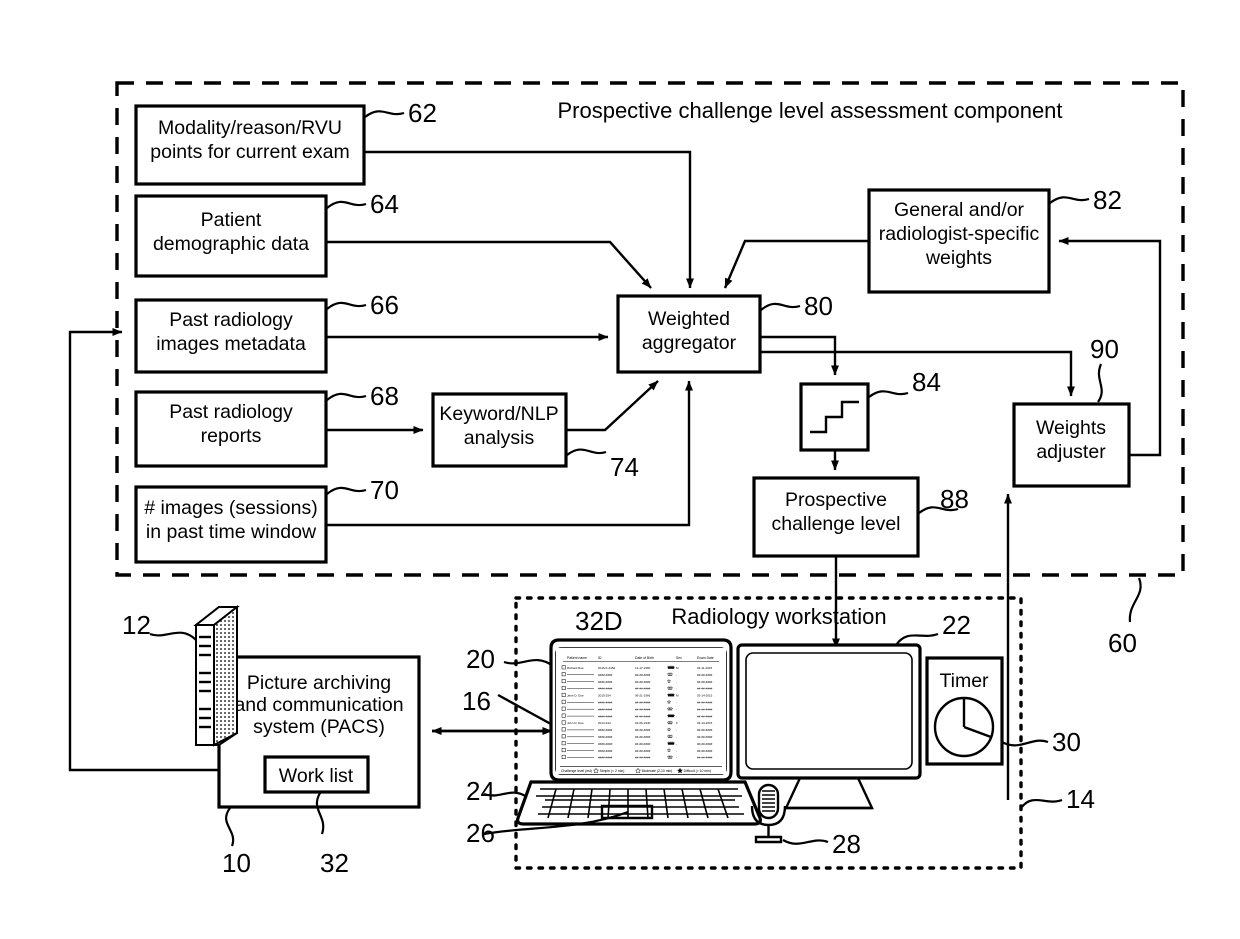 The width and height of the screenshot is (1240, 939). I want to click on ref-70: 70, so click(362, 490).